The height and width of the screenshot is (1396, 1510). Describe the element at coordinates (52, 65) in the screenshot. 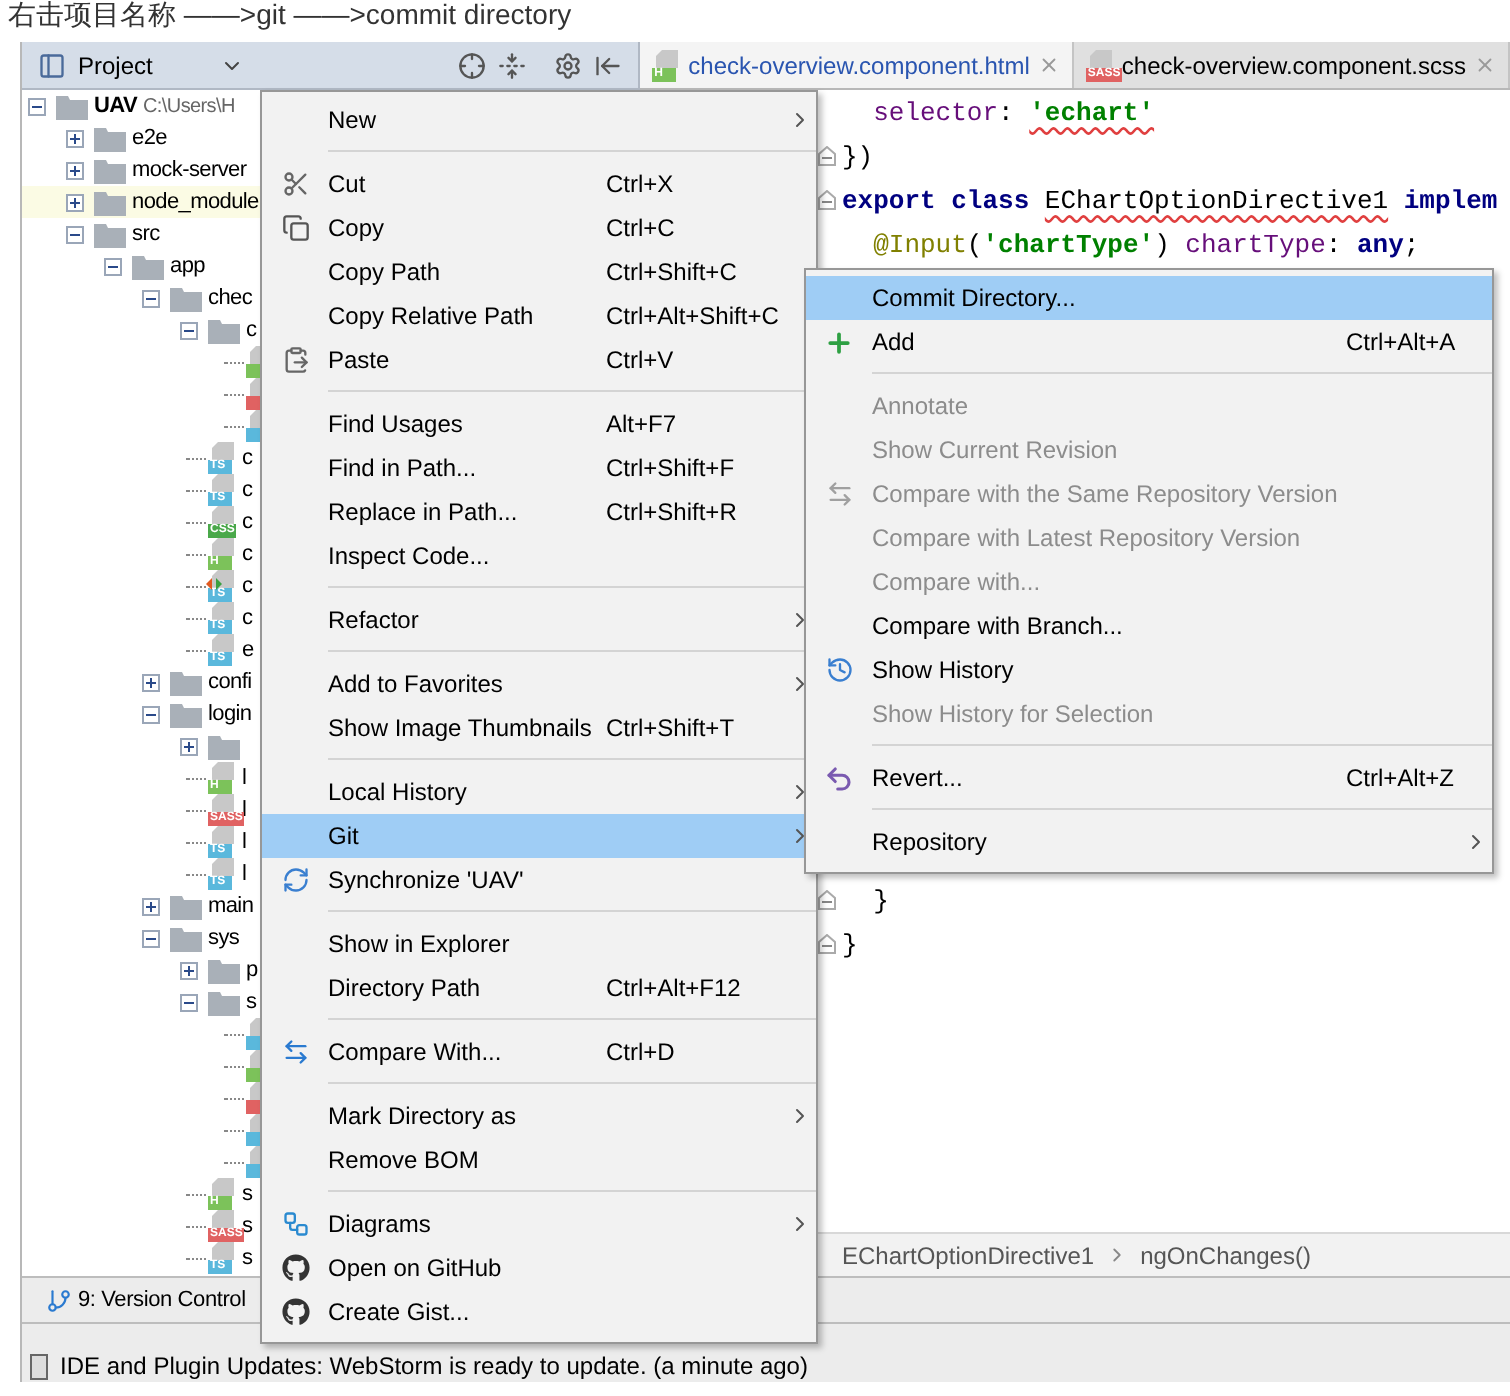

I see `project-view-icon` at that location.